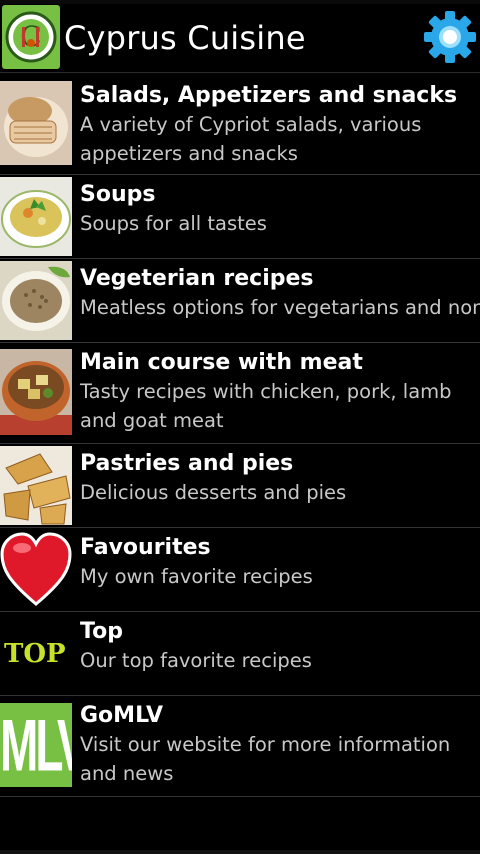  Describe the element at coordinates (196, 660) in the screenshot. I see `item-subtitle: Our top favorite recipes` at that location.